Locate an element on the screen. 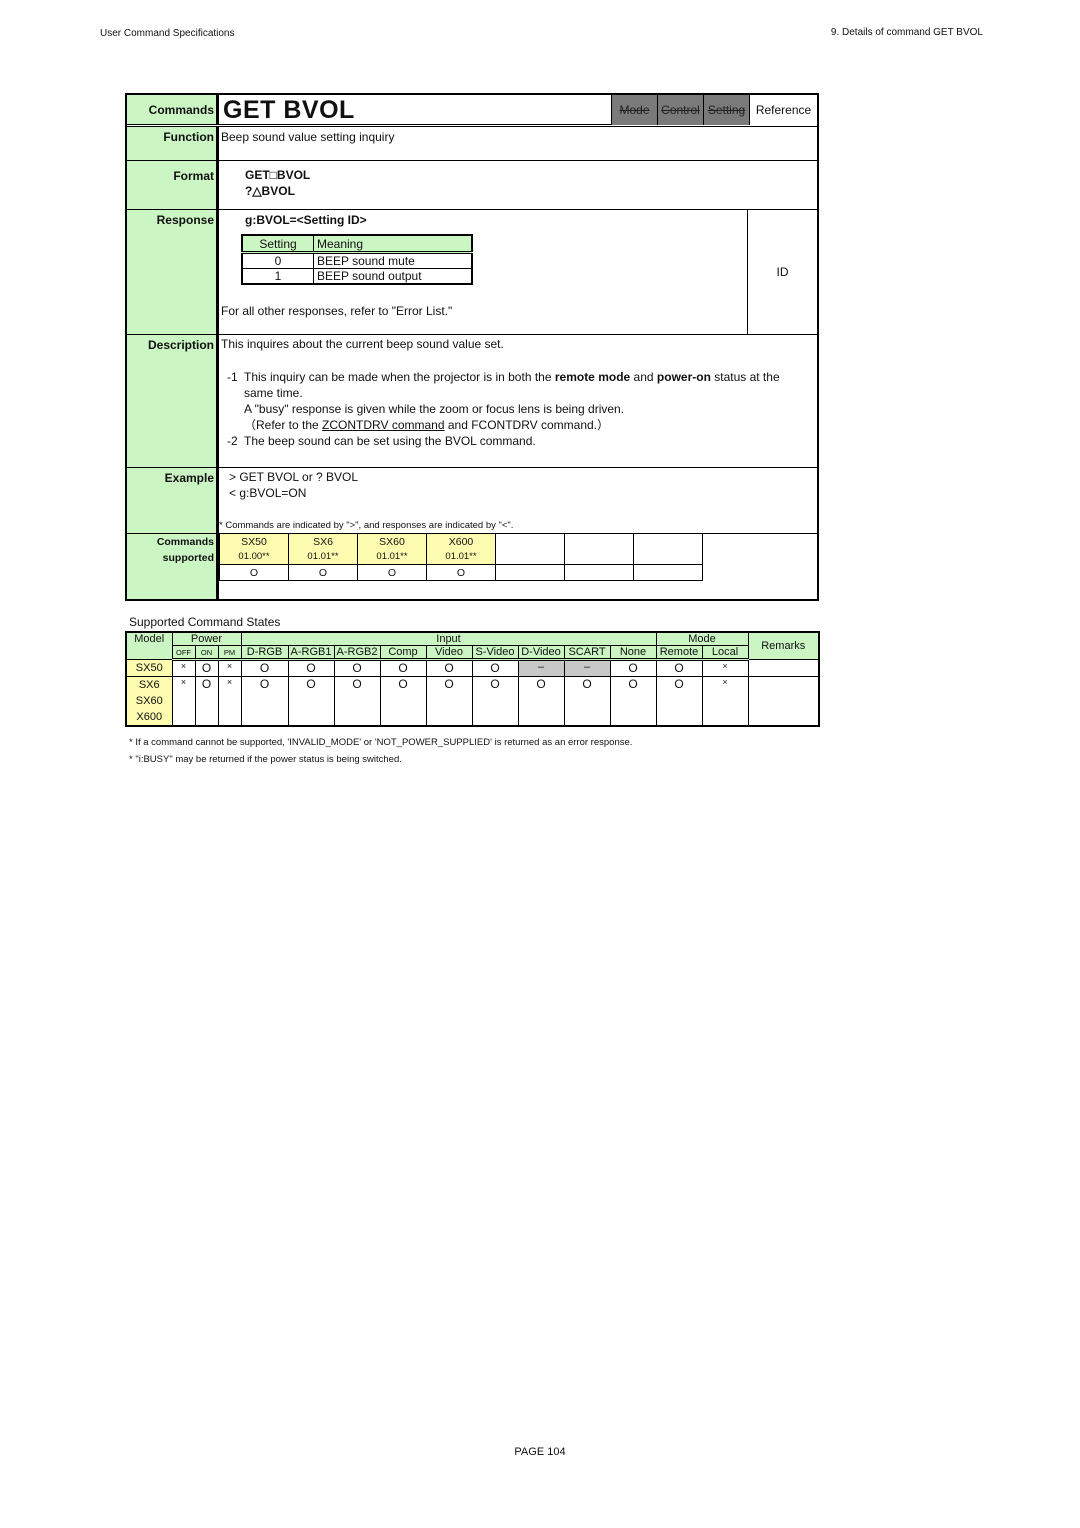 This screenshot has height=1528, width=1080. mode-cell: Mode is located at coordinates (634, 110).